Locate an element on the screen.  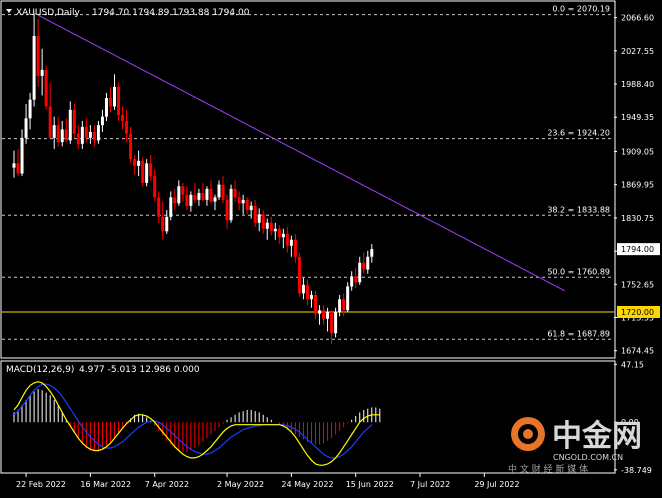
macd-header: MACD(12,26,9) 4.977 -5.013 12.986 0.000 is located at coordinates (103, 370).